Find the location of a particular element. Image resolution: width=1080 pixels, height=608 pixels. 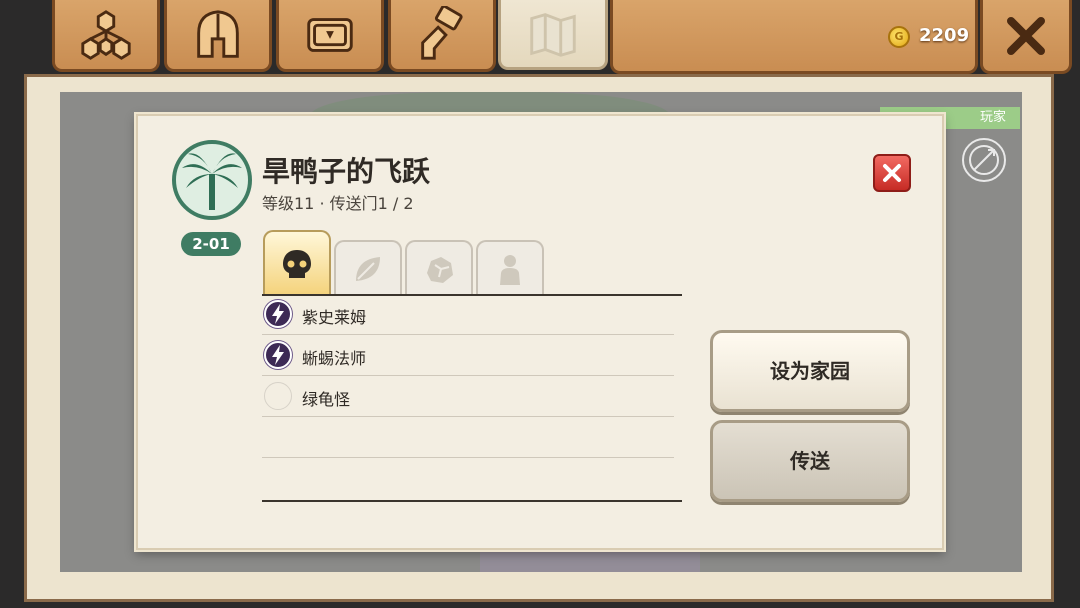

person-icon is located at coordinates (510, 270).